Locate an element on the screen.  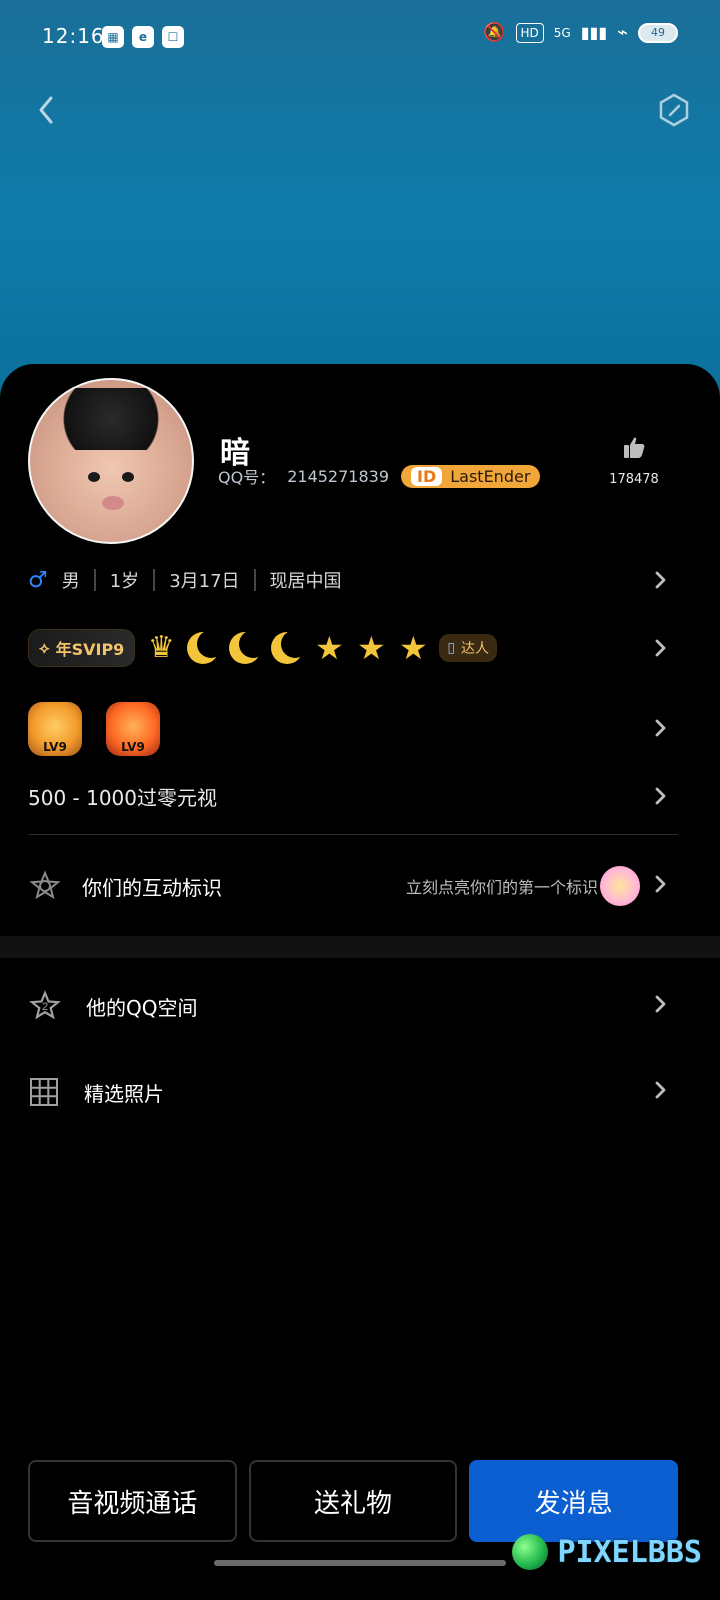
watermark-logo-icon is located at coordinates (529, 1552).